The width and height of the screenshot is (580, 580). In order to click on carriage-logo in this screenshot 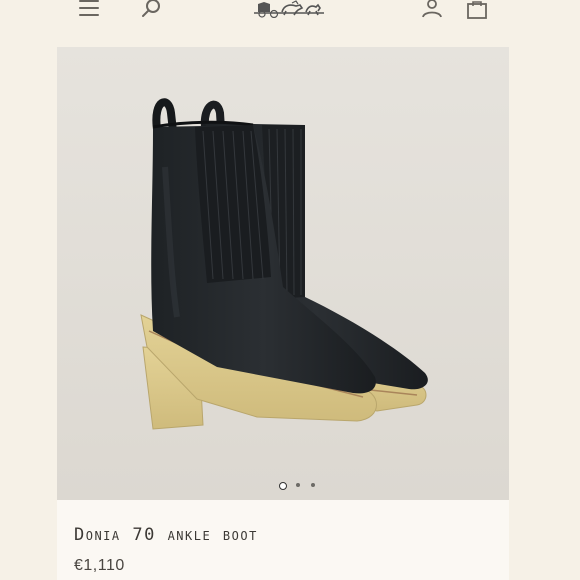, I will do `click(289, 9)`.